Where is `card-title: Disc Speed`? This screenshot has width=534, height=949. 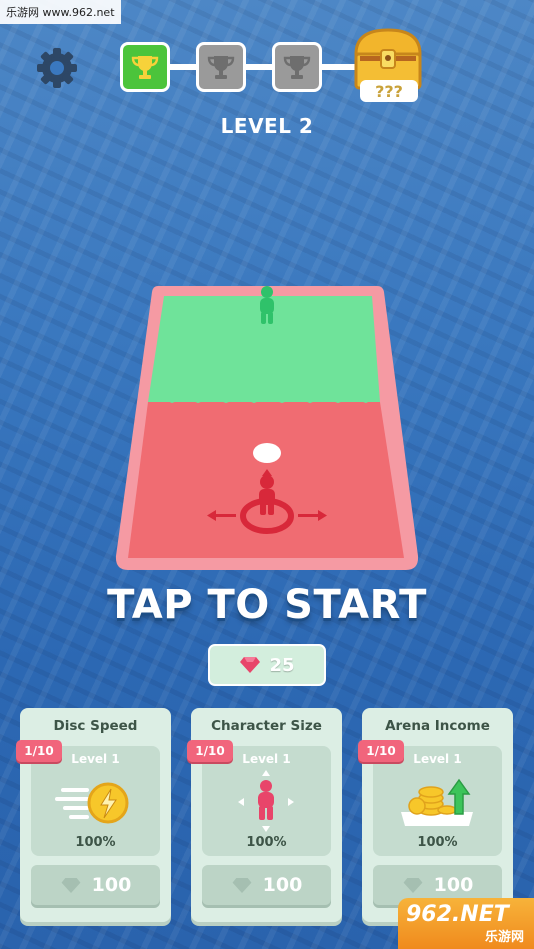
card-title: Disc Speed is located at coordinates (95, 726).